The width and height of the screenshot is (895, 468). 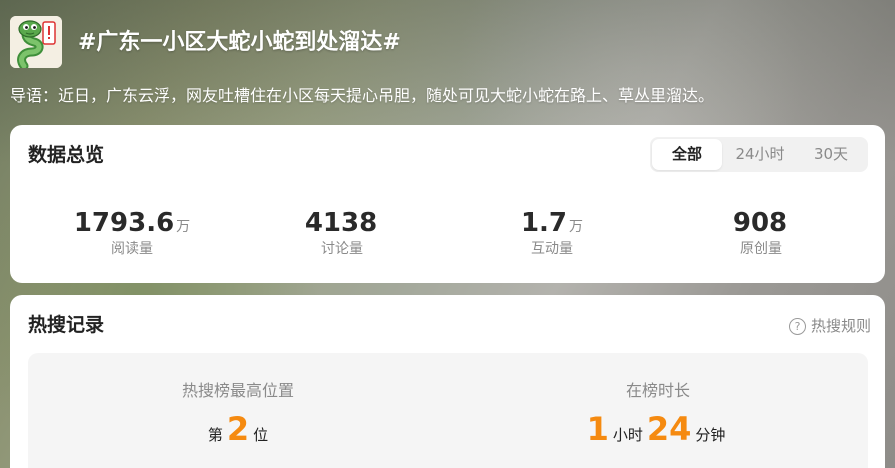 I want to click on stat-interactions: 1.7 万 互动量, so click(x=552, y=233).